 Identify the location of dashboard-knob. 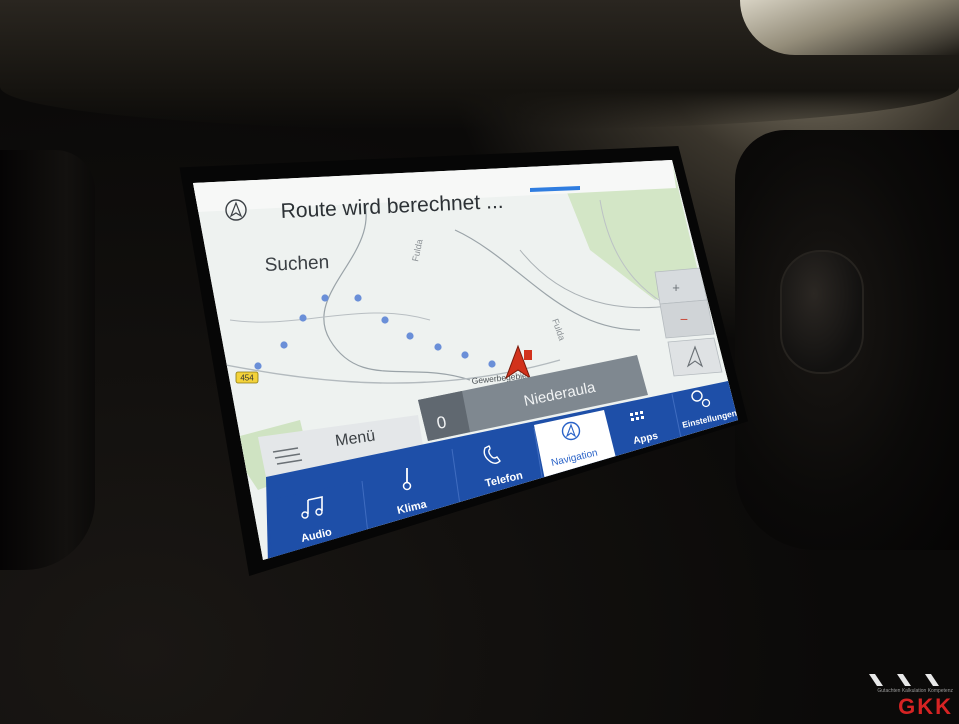
(822, 312).